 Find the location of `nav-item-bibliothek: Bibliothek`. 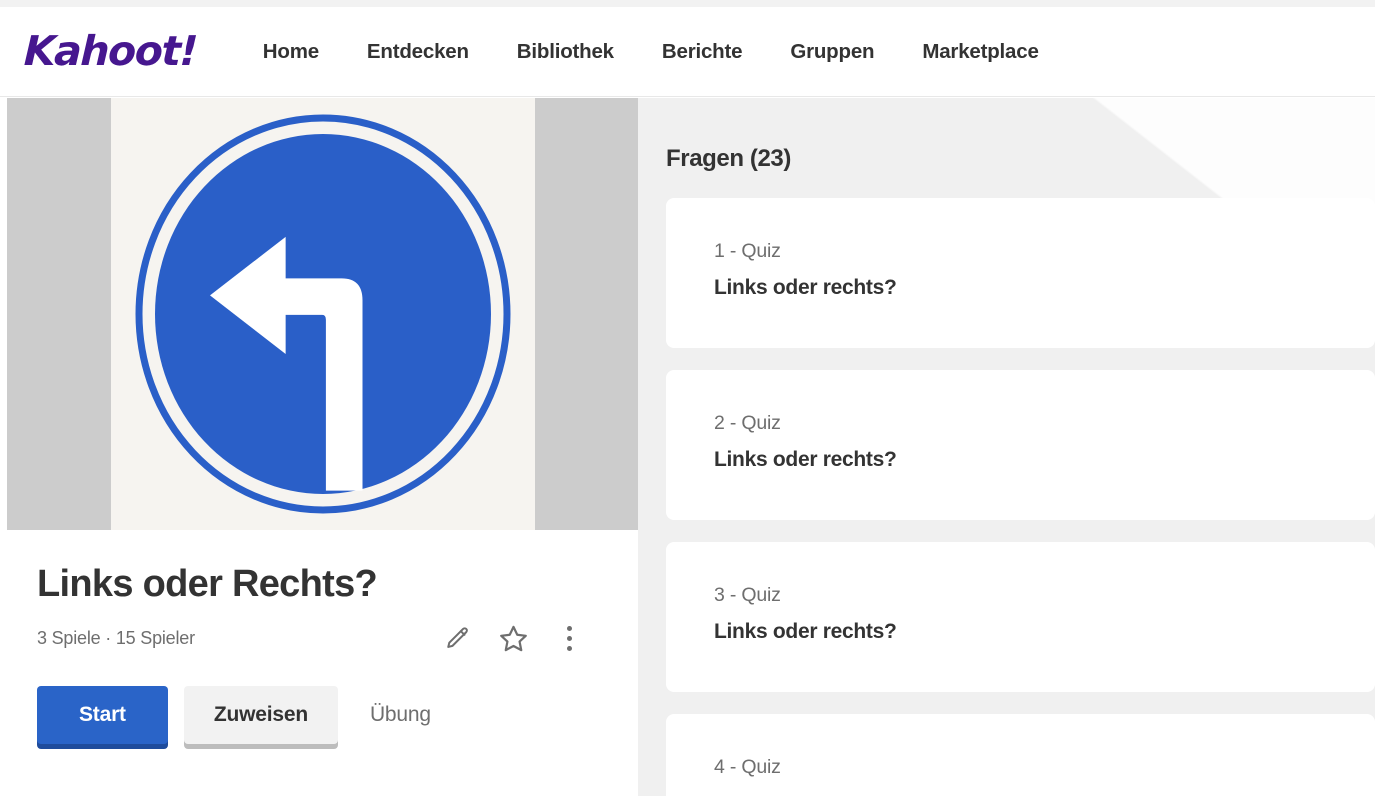

nav-item-bibliothek: Bibliothek is located at coordinates (565, 52).